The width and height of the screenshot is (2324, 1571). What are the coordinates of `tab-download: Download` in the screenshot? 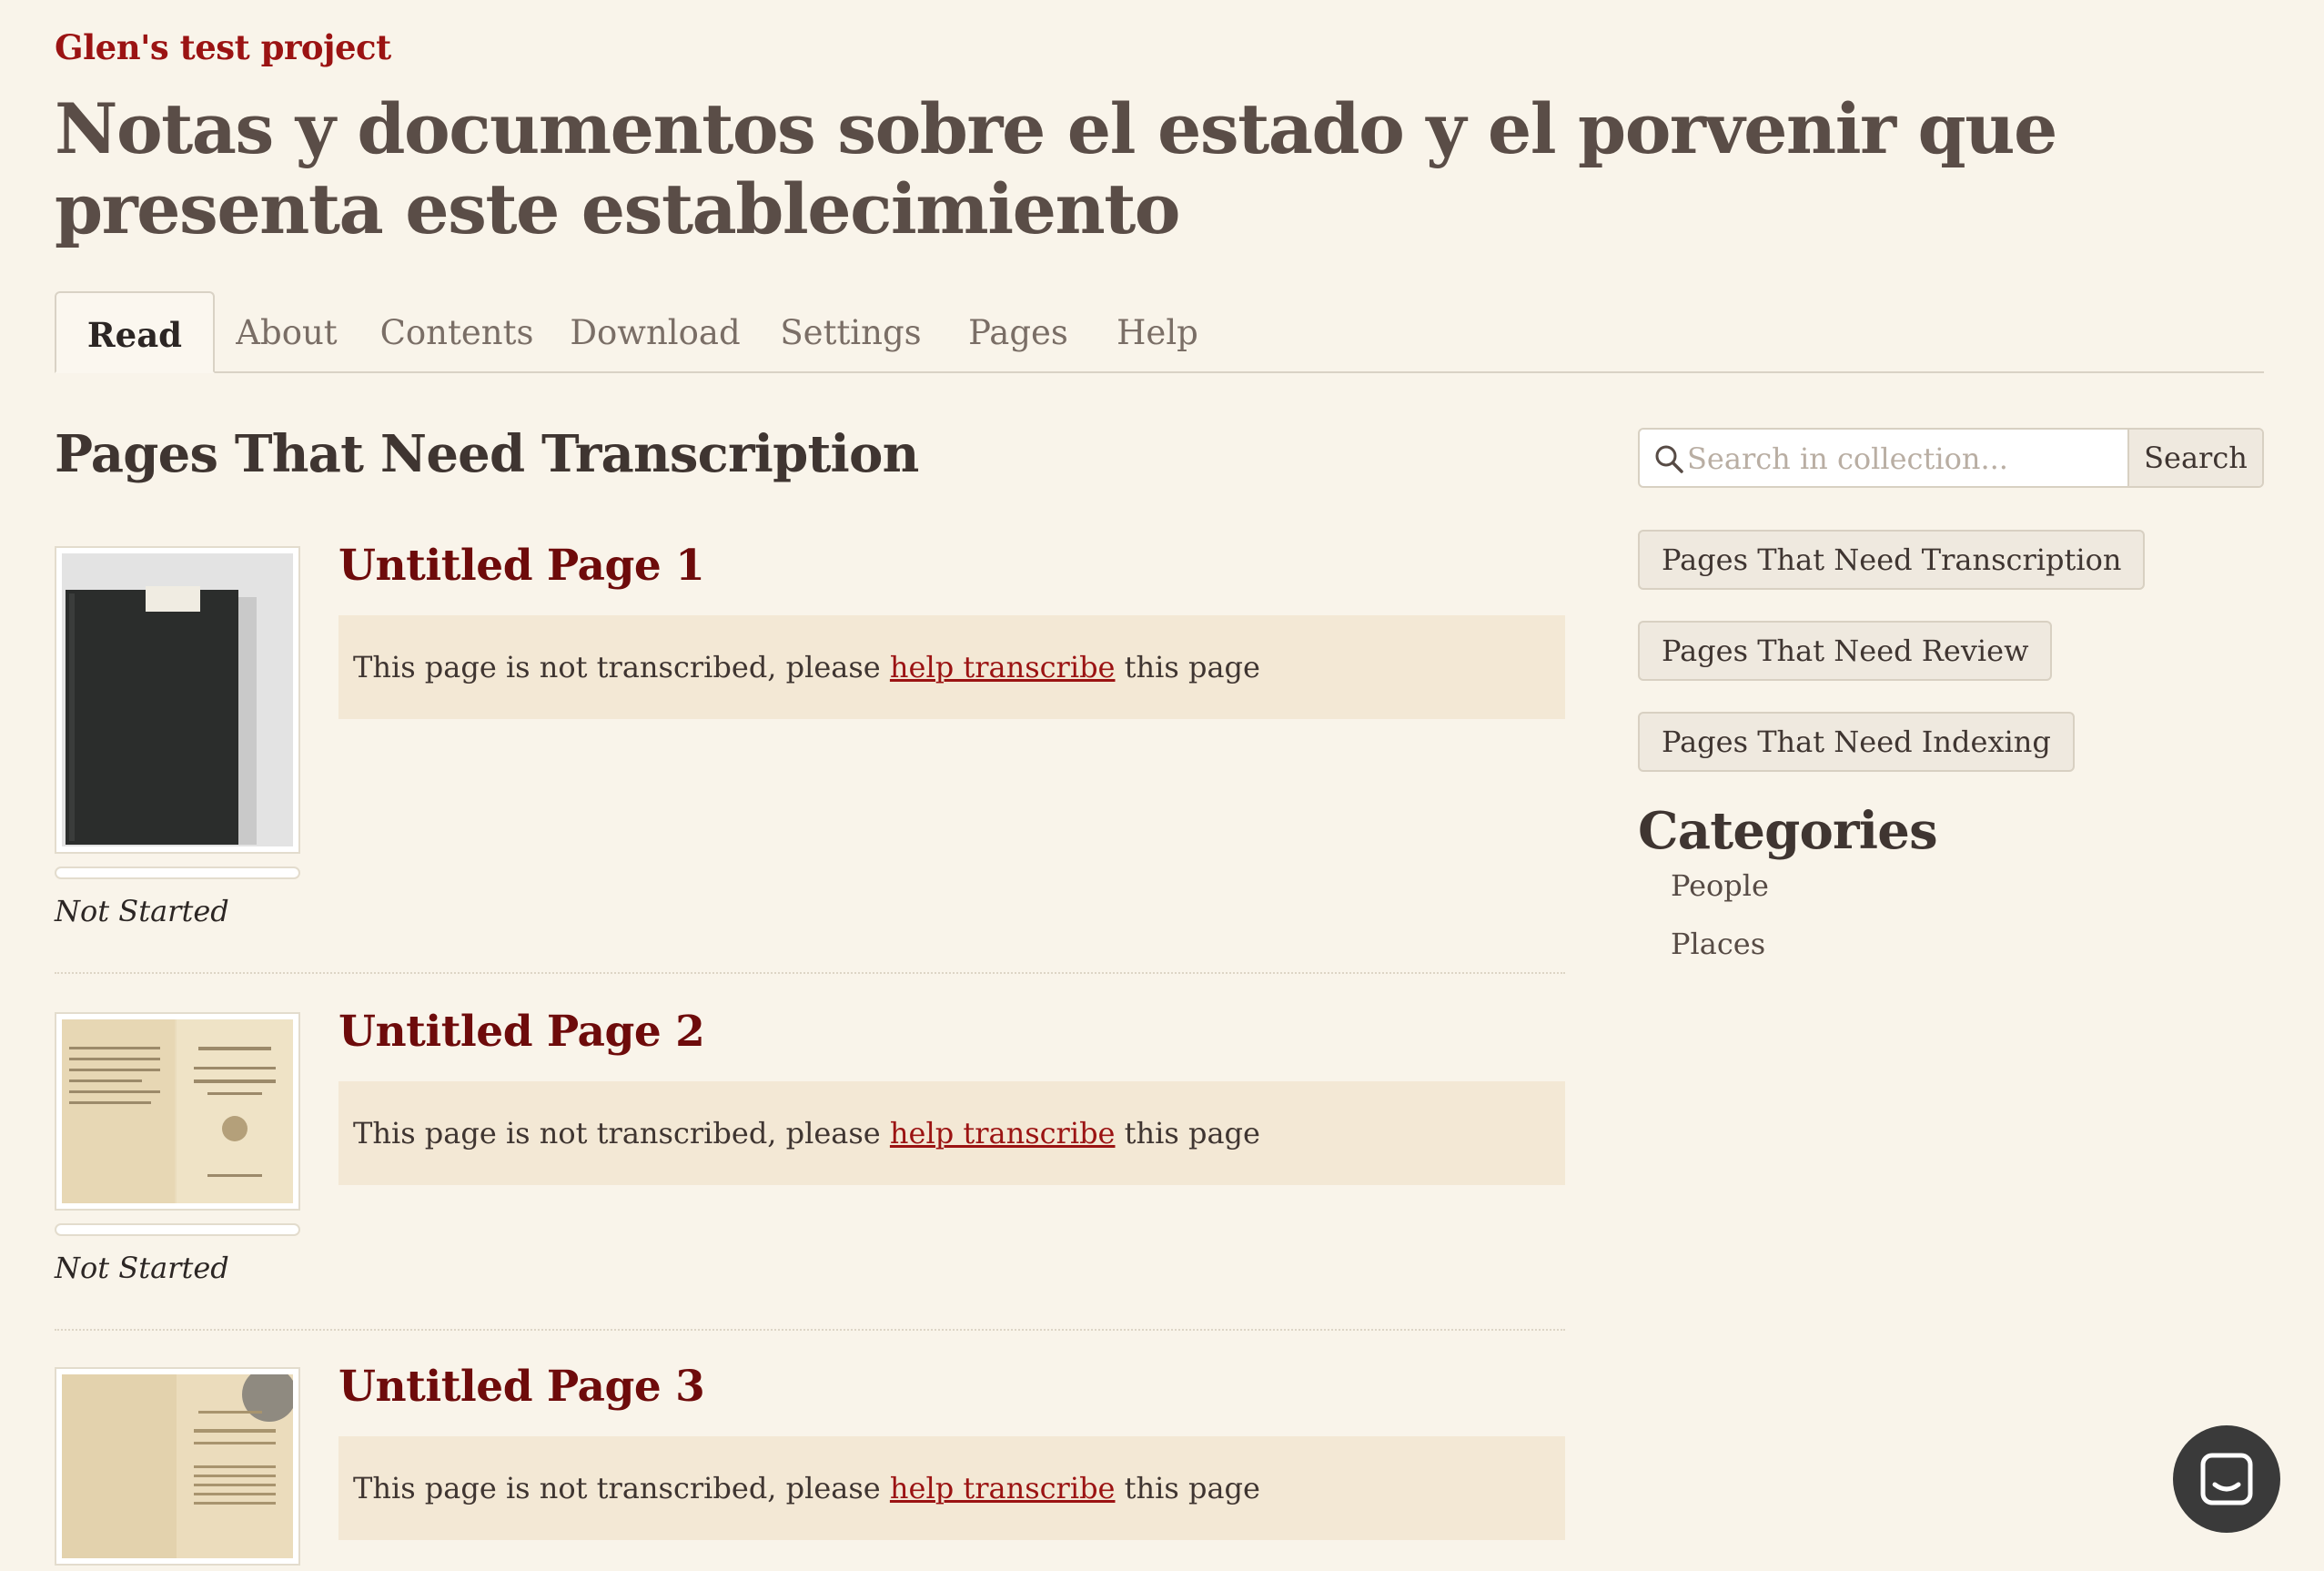 It's located at (655, 331).